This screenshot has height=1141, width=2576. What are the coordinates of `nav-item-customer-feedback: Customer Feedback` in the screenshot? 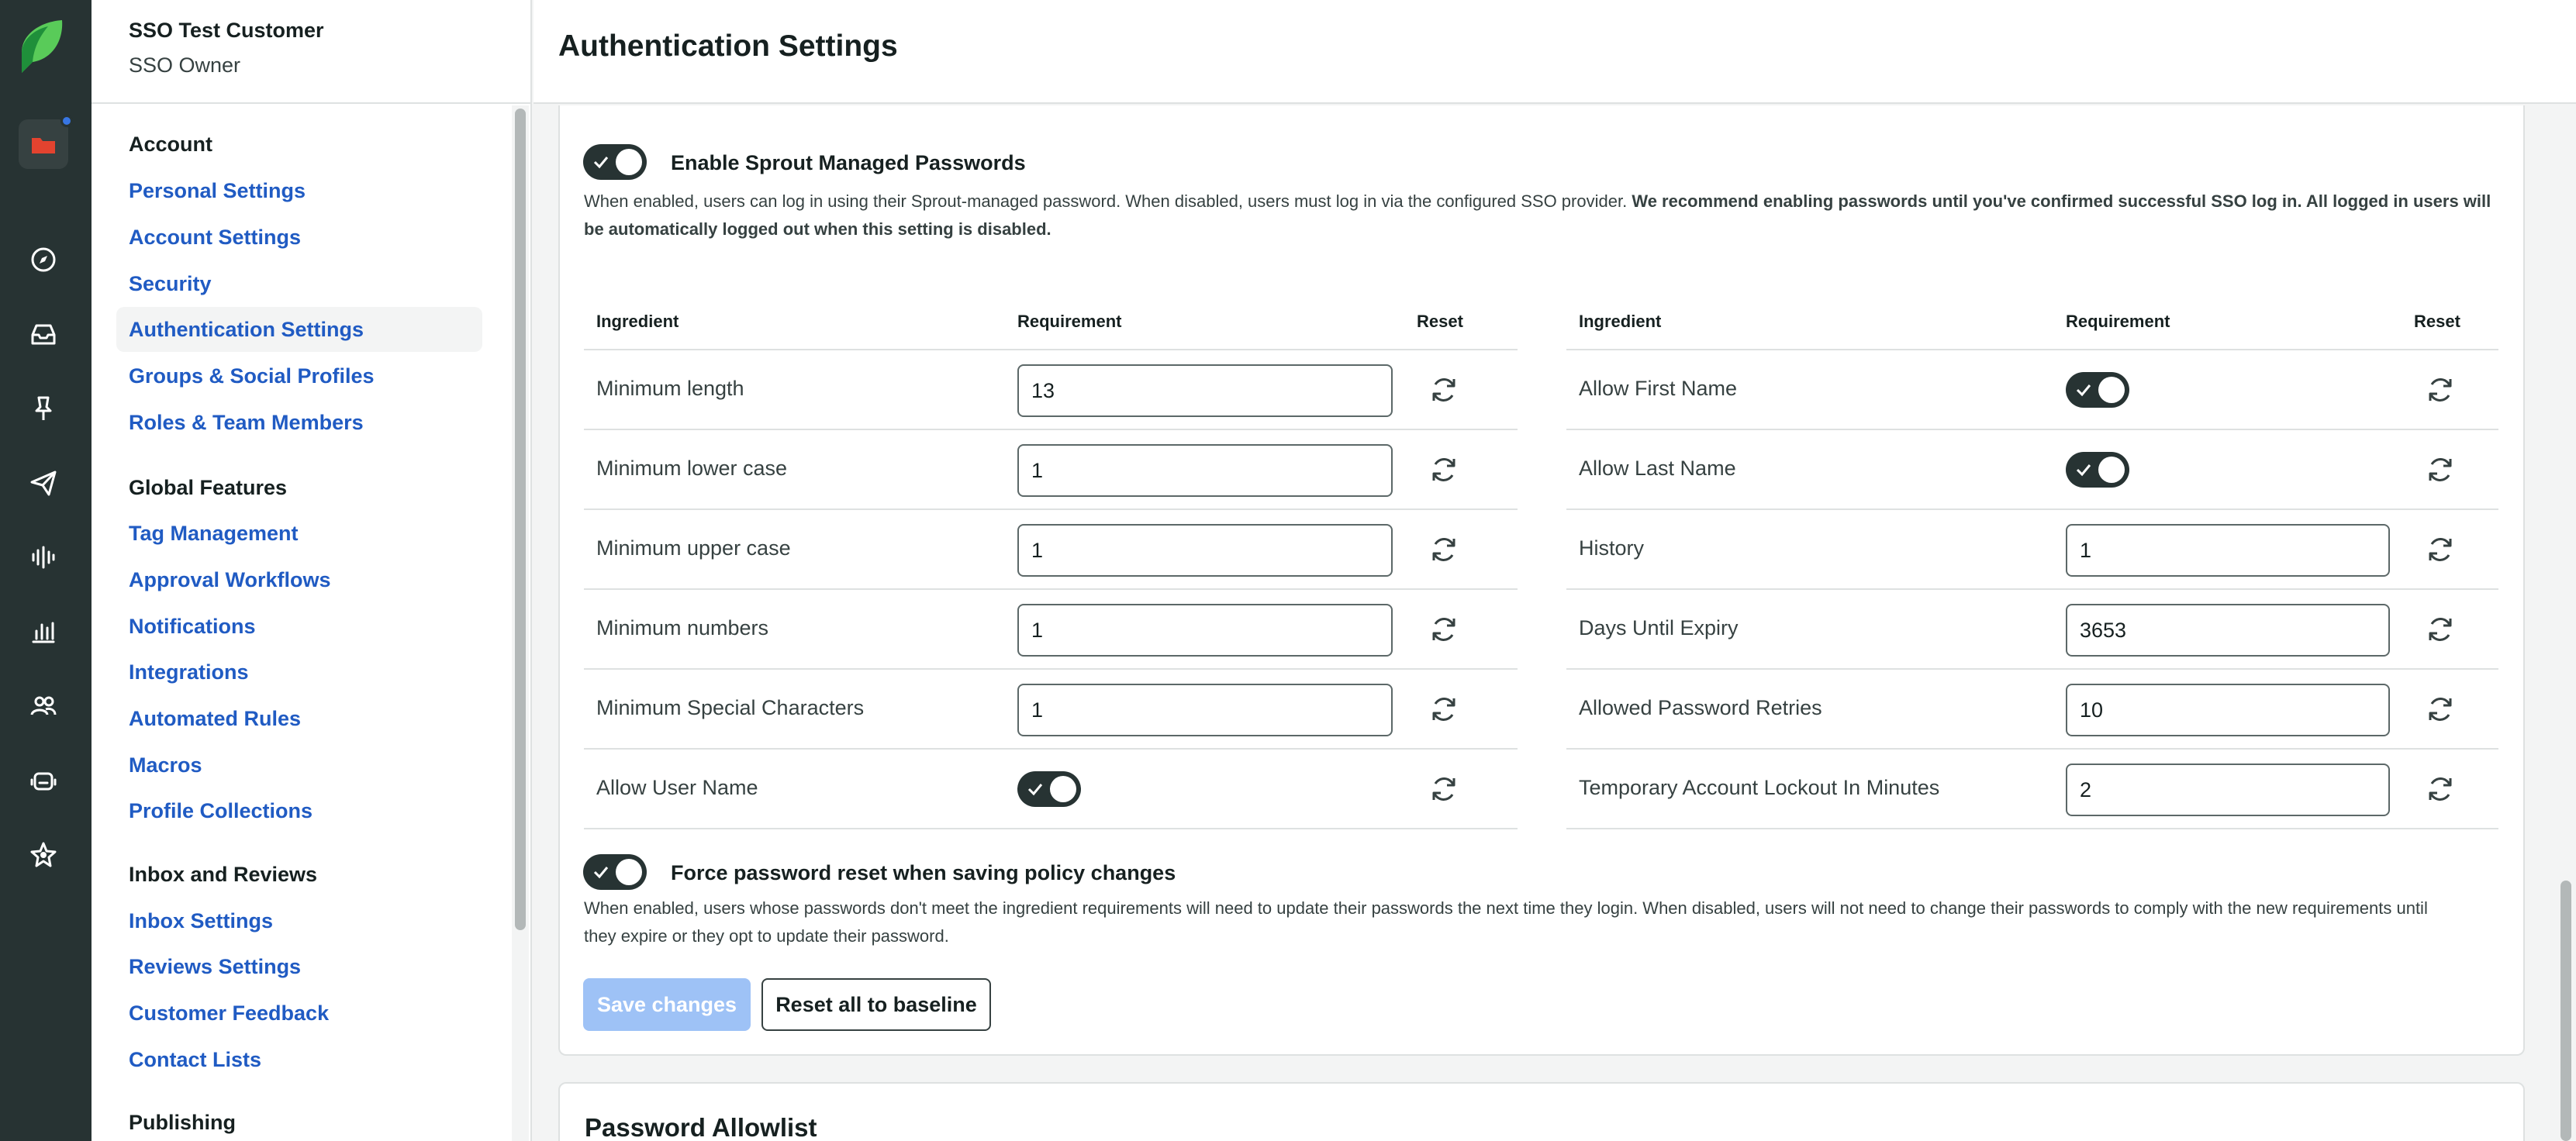 It's located at (229, 1013).